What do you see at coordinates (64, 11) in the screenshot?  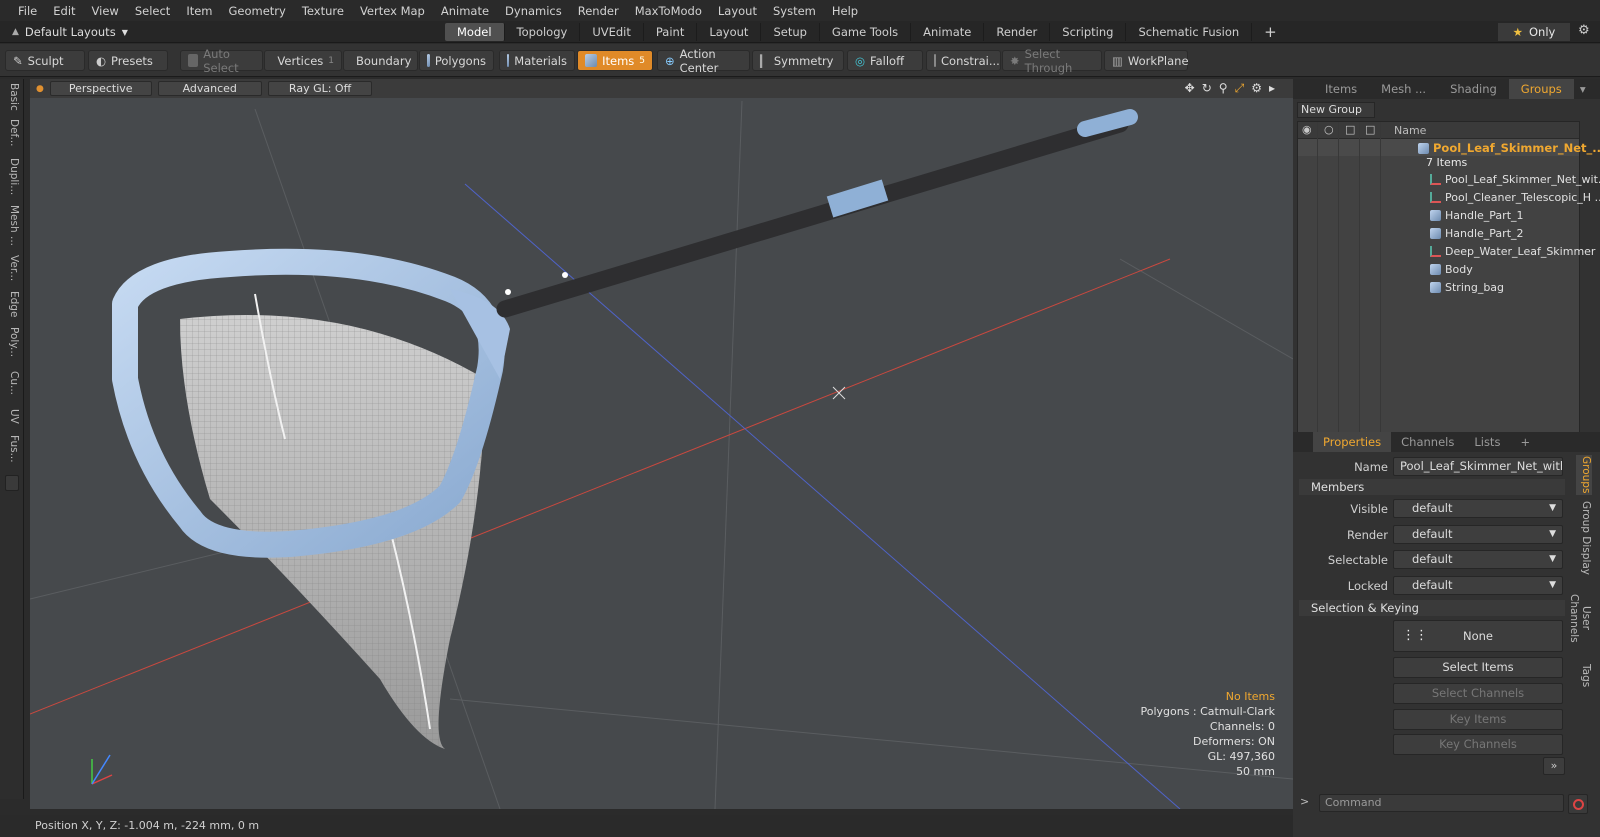 I see `menu-edit: Edit` at bounding box center [64, 11].